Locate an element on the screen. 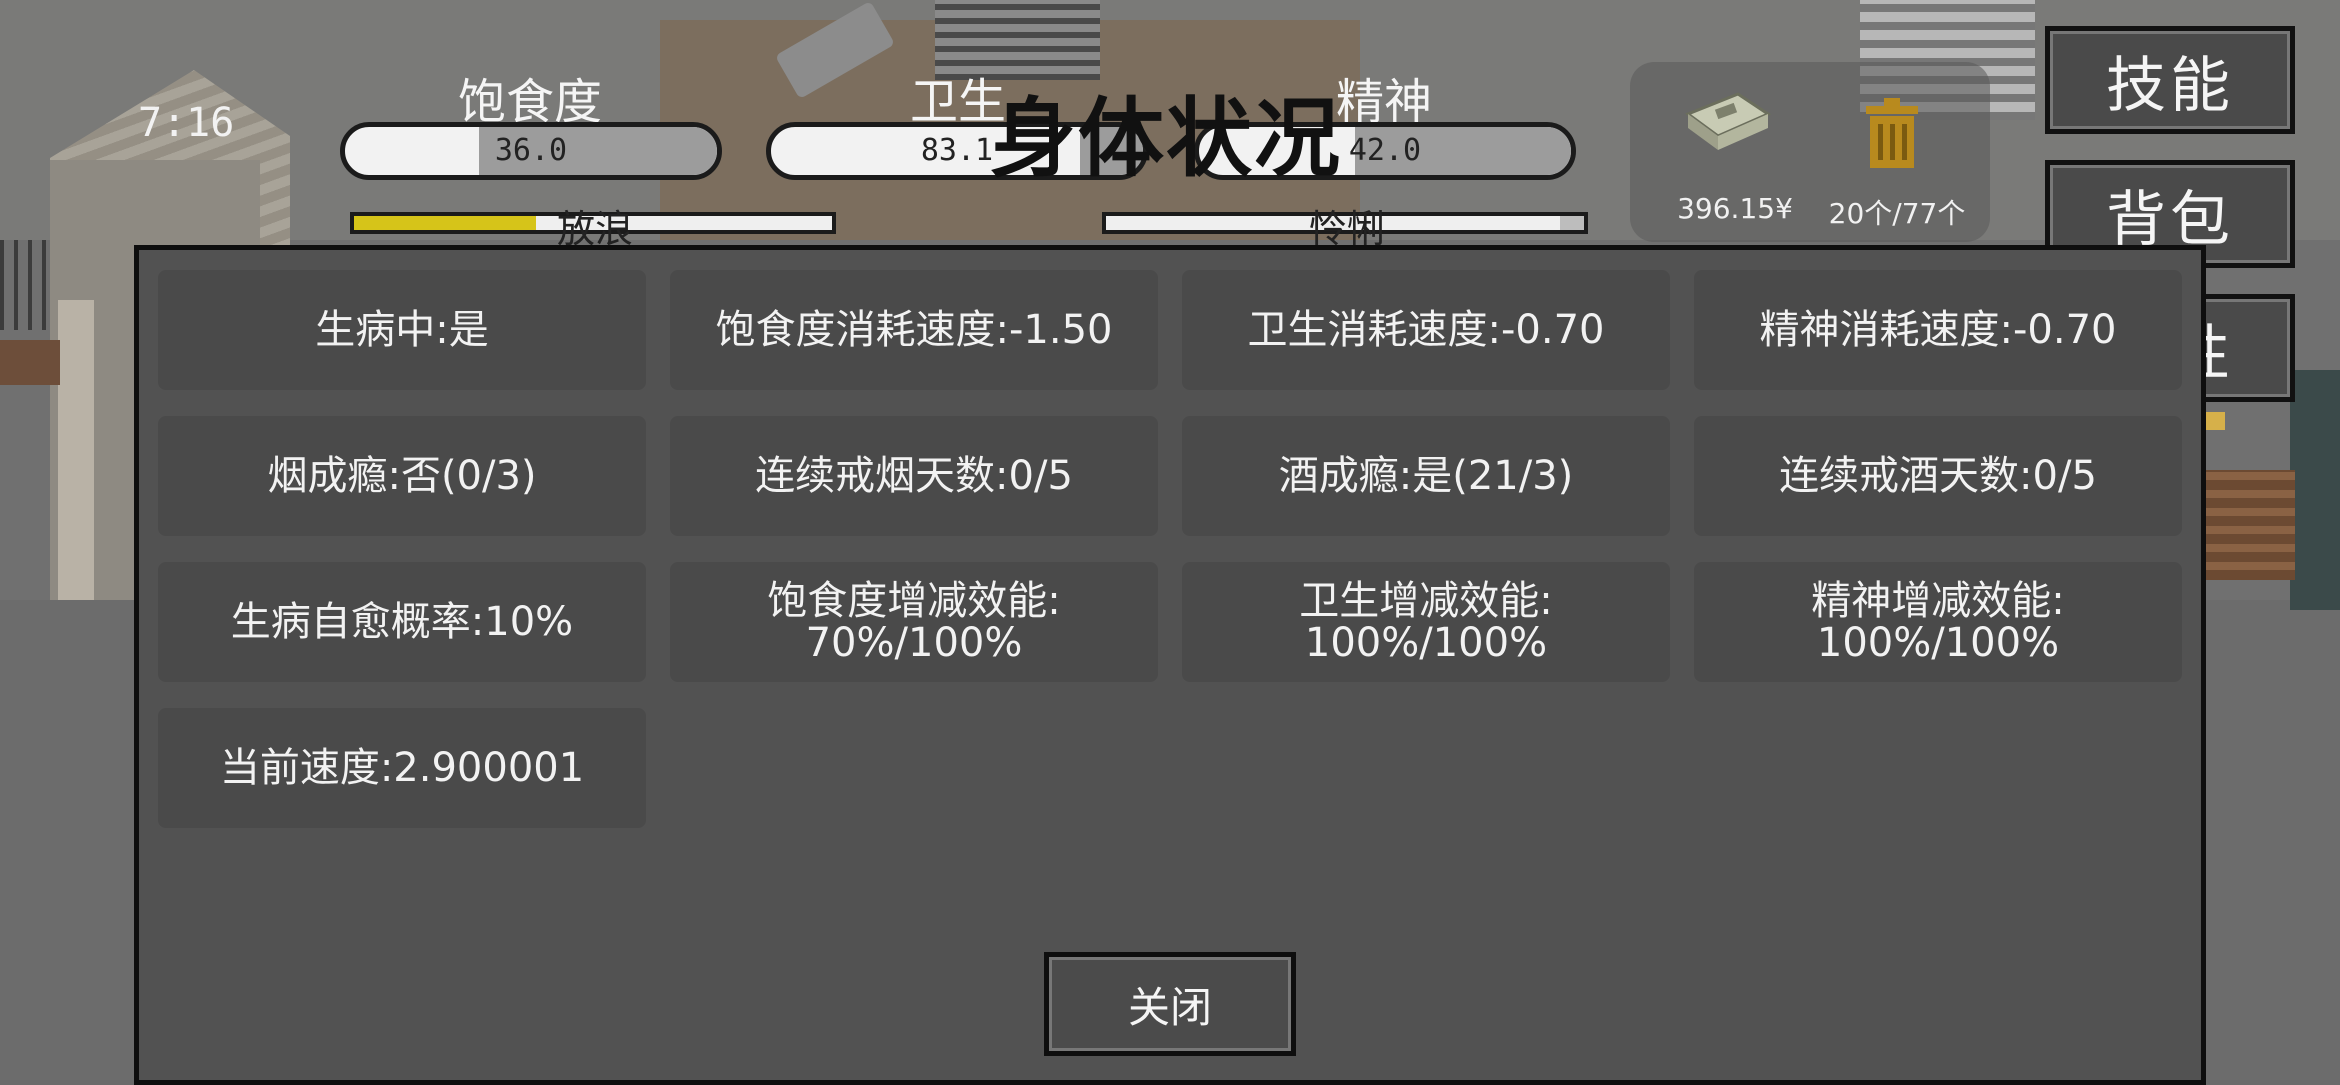 The width and height of the screenshot is (2340, 1085). status-cell-hygiene-efficiency: 卫生增减效能: 100%/100% is located at coordinates (1426, 622).